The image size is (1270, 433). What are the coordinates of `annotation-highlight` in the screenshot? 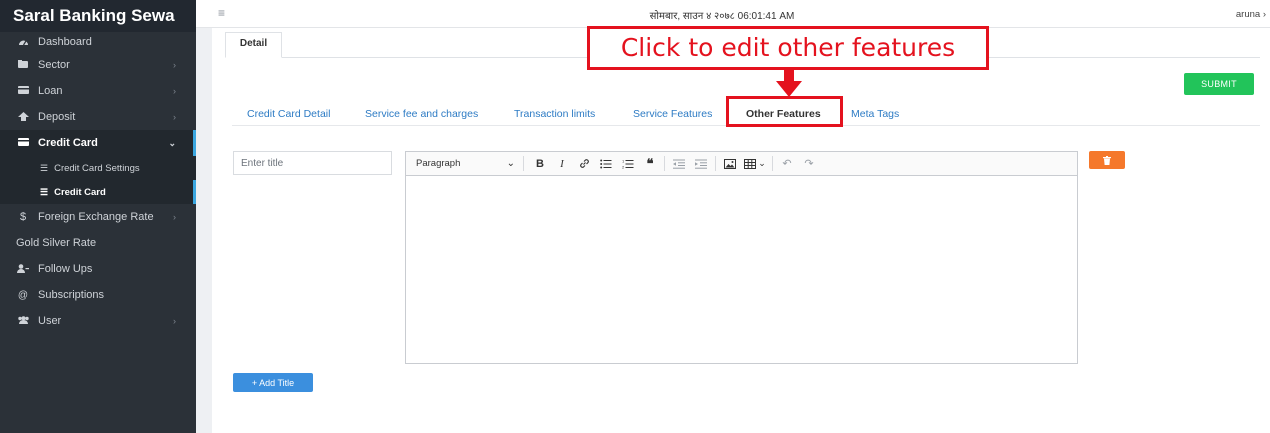 It's located at (784, 111).